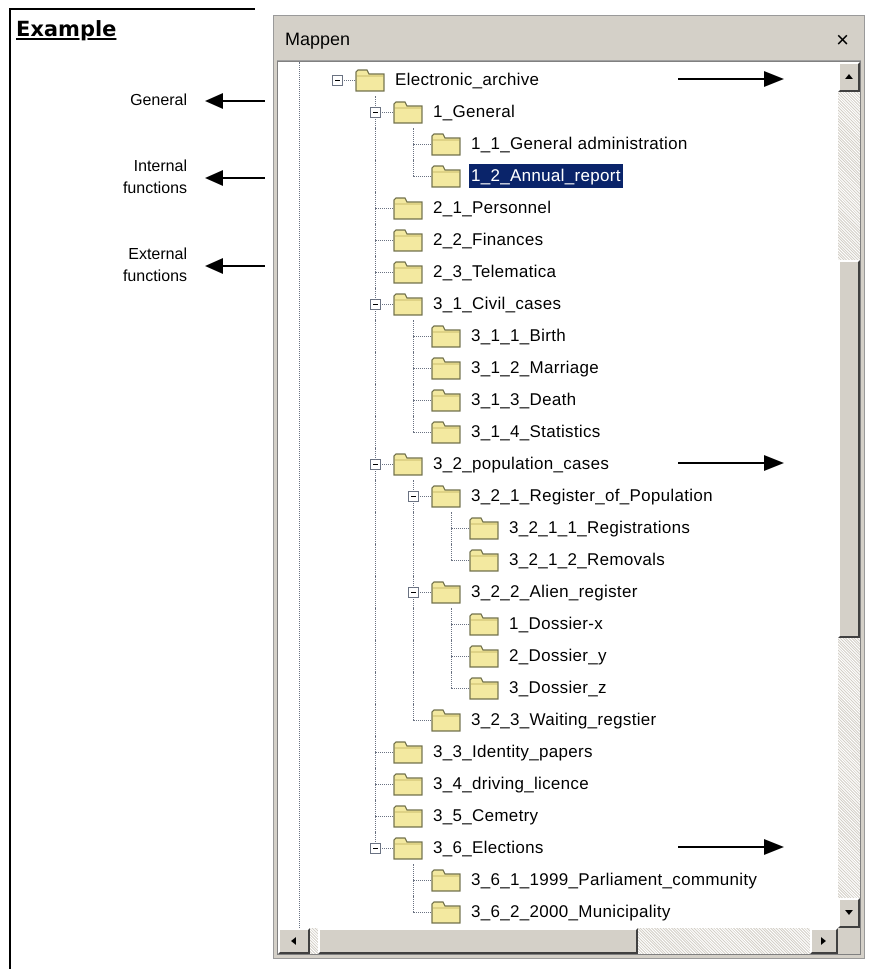  Describe the element at coordinates (571, 912) in the screenshot. I see `tree-item: 3_6_2_2000_Municipality` at that location.